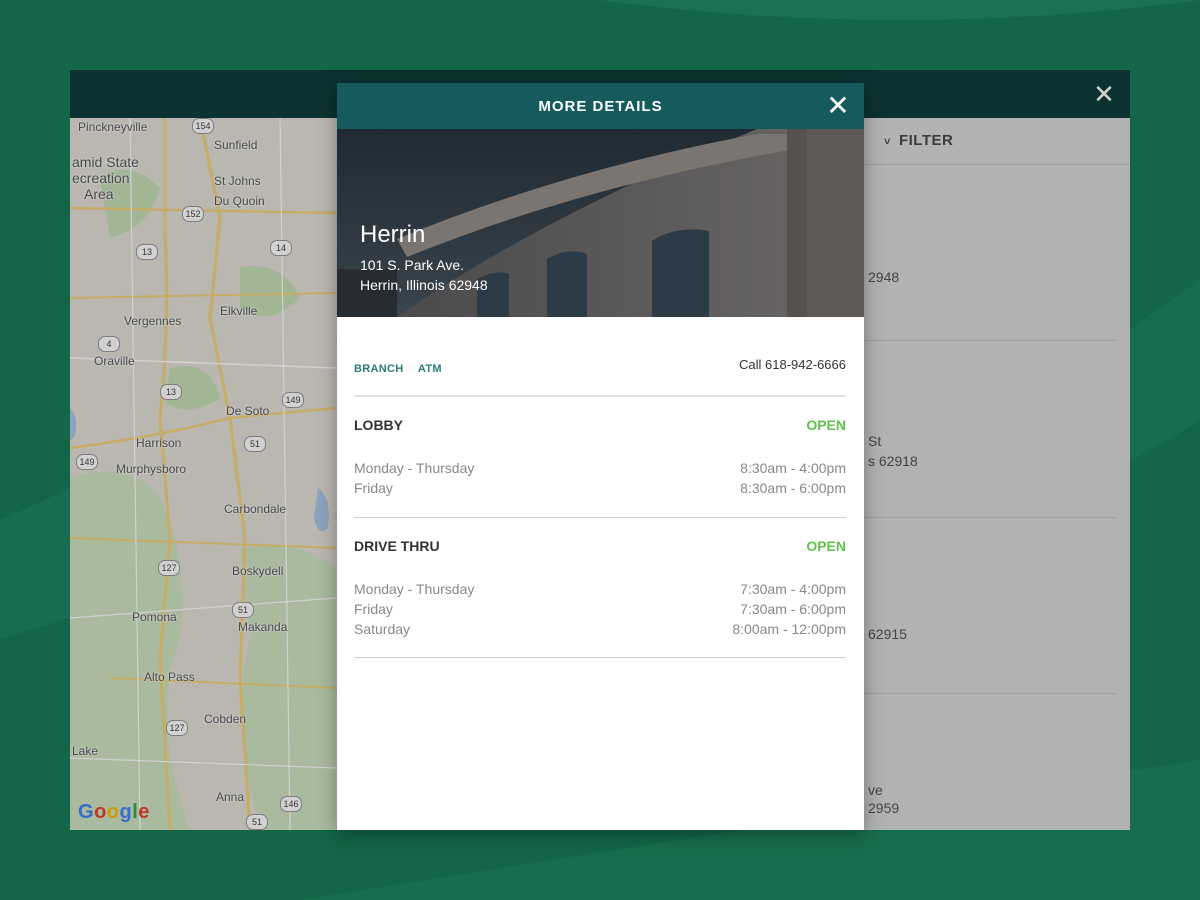 The width and height of the screenshot is (1200, 900). I want to click on branch-name: Herrin, so click(393, 234).